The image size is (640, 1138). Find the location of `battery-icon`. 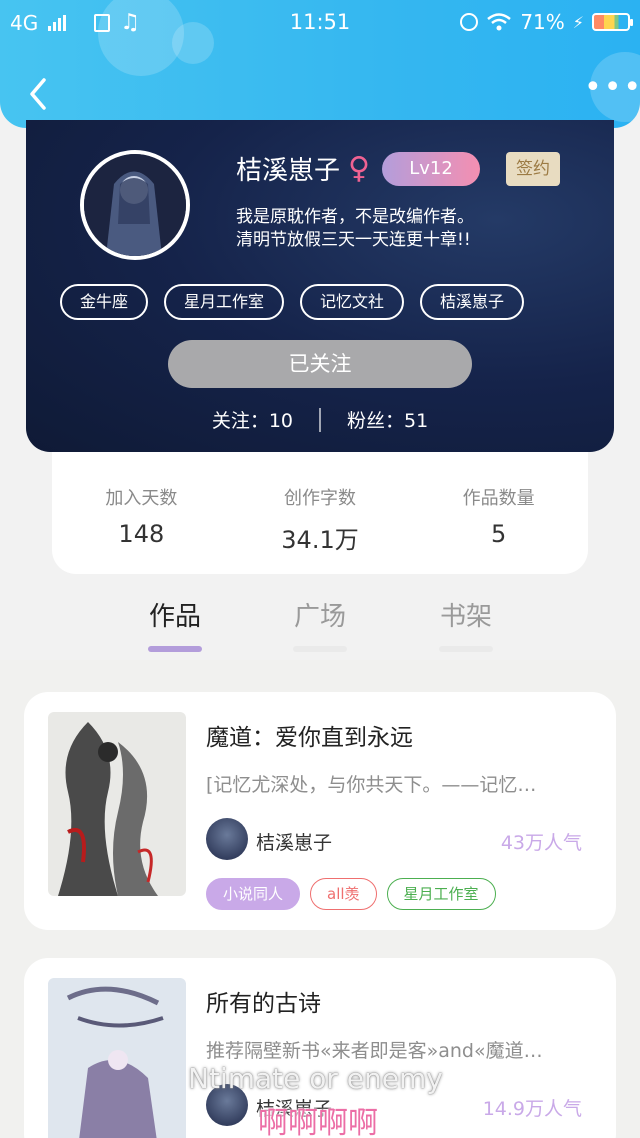

battery-icon is located at coordinates (612, 22).